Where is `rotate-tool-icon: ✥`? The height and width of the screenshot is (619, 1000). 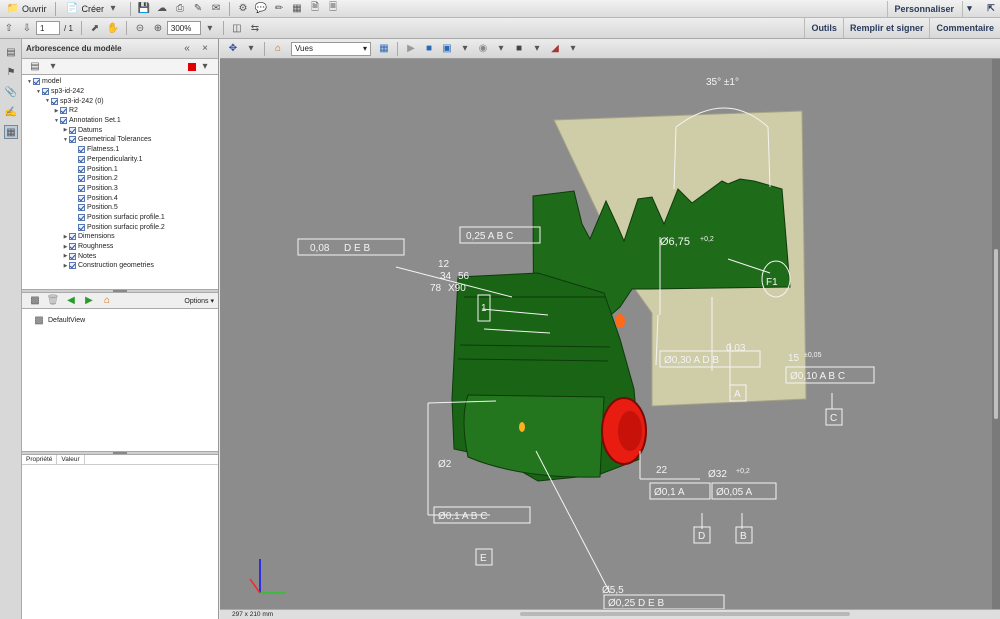
rotate-tool-icon: ✥ is located at coordinates (233, 49).